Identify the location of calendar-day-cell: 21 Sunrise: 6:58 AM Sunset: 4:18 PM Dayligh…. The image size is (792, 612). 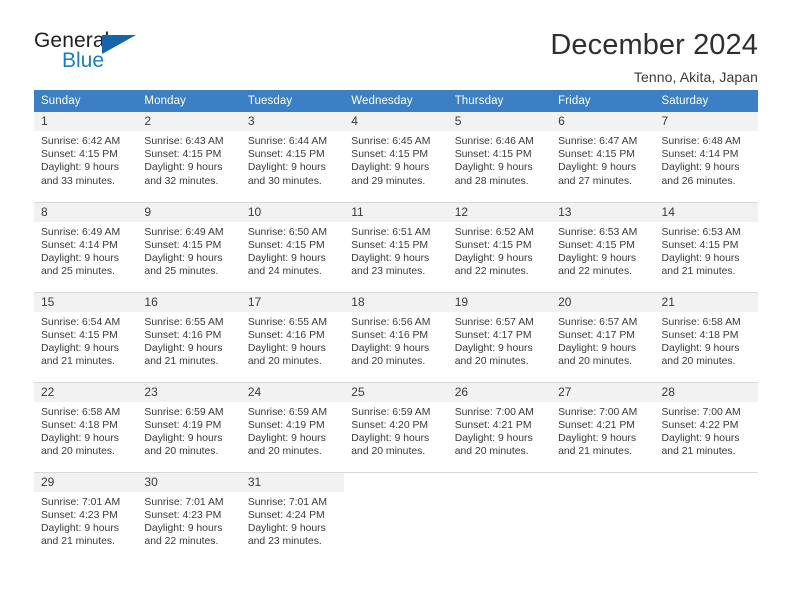
(706, 337).